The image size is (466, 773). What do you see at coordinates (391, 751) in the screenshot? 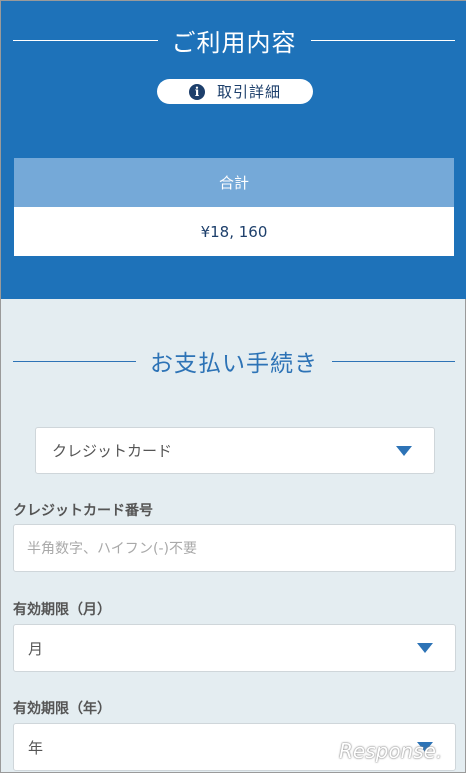
I see `watermark-logo: Response.` at bounding box center [391, 751].